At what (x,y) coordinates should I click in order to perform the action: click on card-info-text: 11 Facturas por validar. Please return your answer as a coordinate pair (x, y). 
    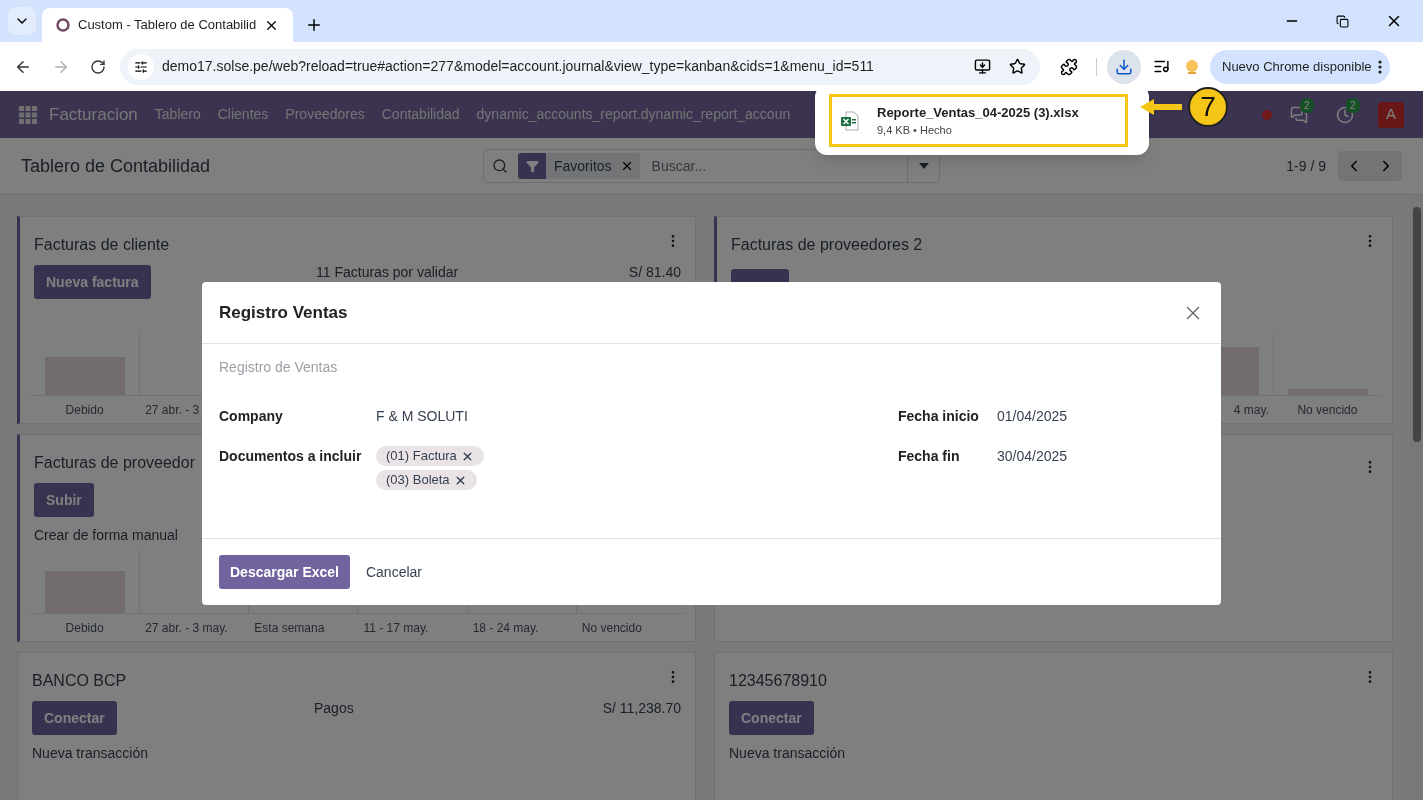
    Looking at the image, I should click on (472, 272).